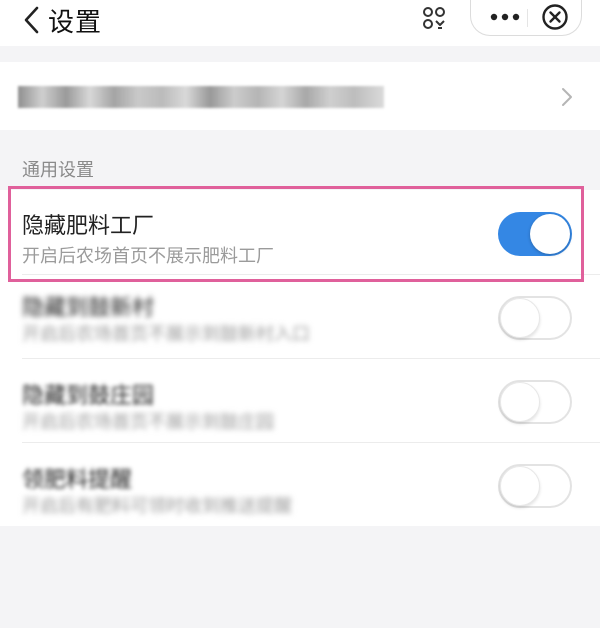 The width and height of the screenshot is (600, 628). What do you see at coordinates (166, 334) in the screenshot?
I see `setting-description: 开启后农场首页不展示到鼓新村入口` at bounding box center [166, 334].